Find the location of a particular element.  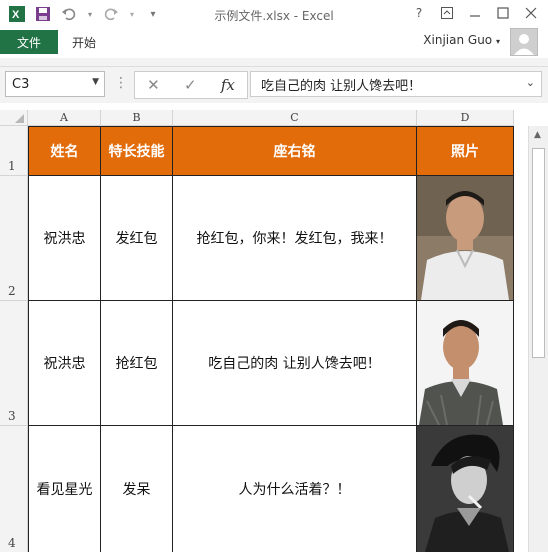

user-name-label: Xinjian Guo is located at coordinates (458, 40).